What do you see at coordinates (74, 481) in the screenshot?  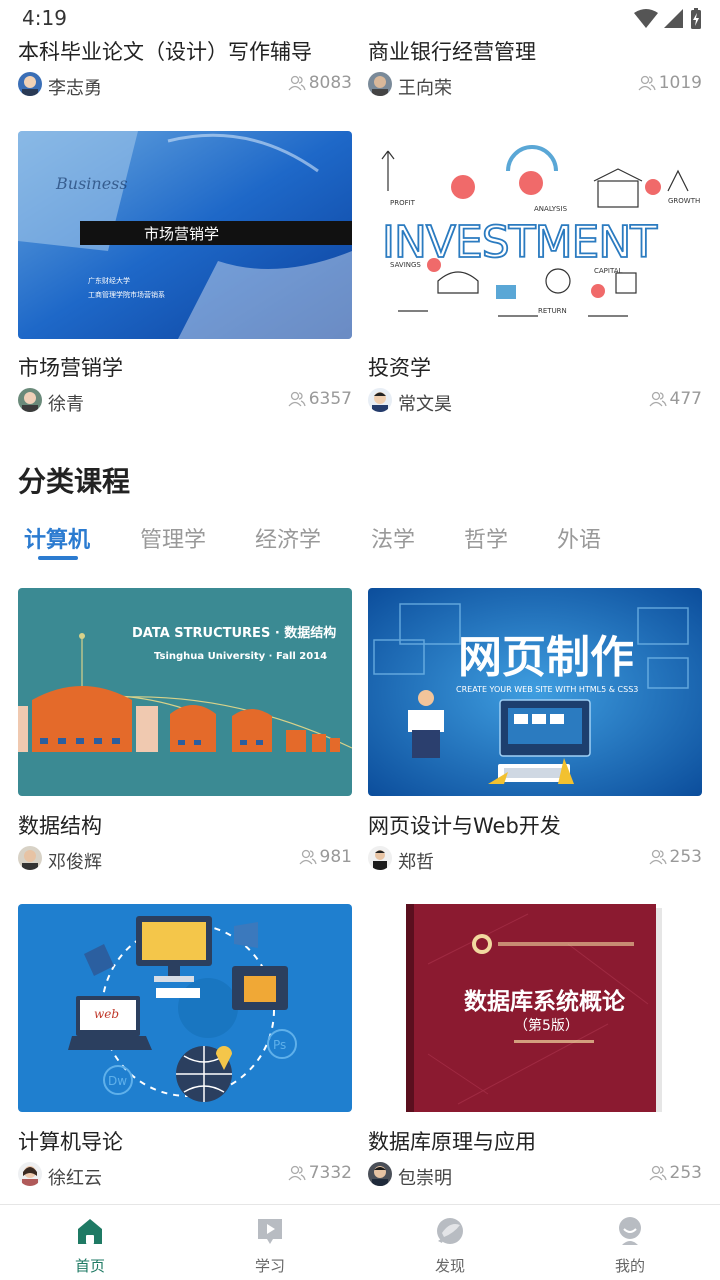 I see `section-title: 分类课程` at bounding box center [74, 481].